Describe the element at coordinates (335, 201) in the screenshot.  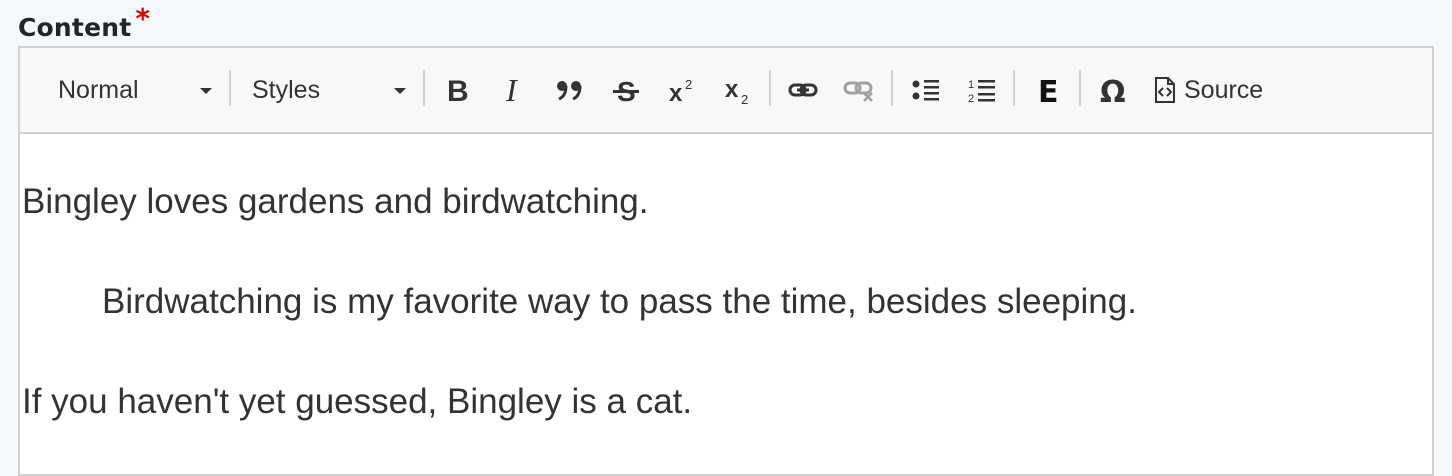
I see `content-paragraph: Bingley loves gardens and birdwatching.` at that location.